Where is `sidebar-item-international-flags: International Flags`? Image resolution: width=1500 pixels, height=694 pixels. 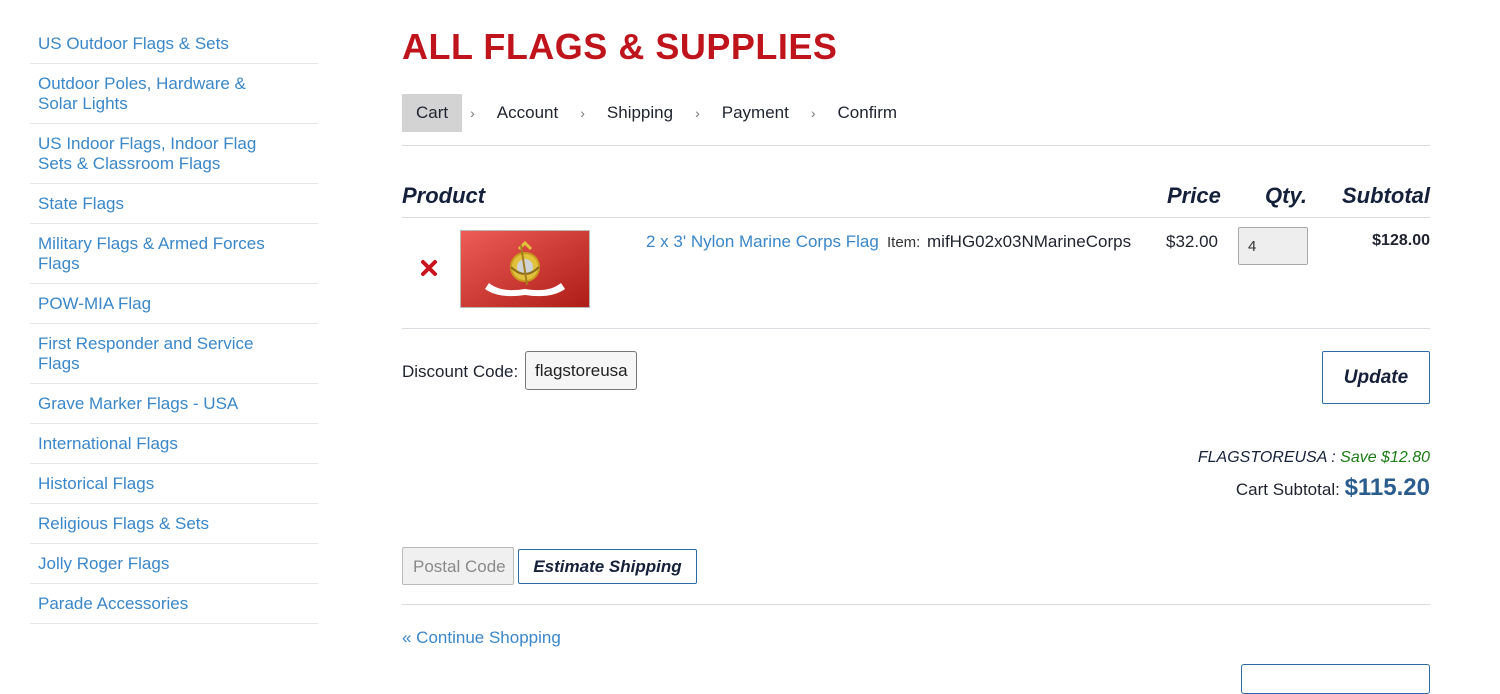
sidebar-item-international-flags: International Flags is located at coordinates (174, 444).